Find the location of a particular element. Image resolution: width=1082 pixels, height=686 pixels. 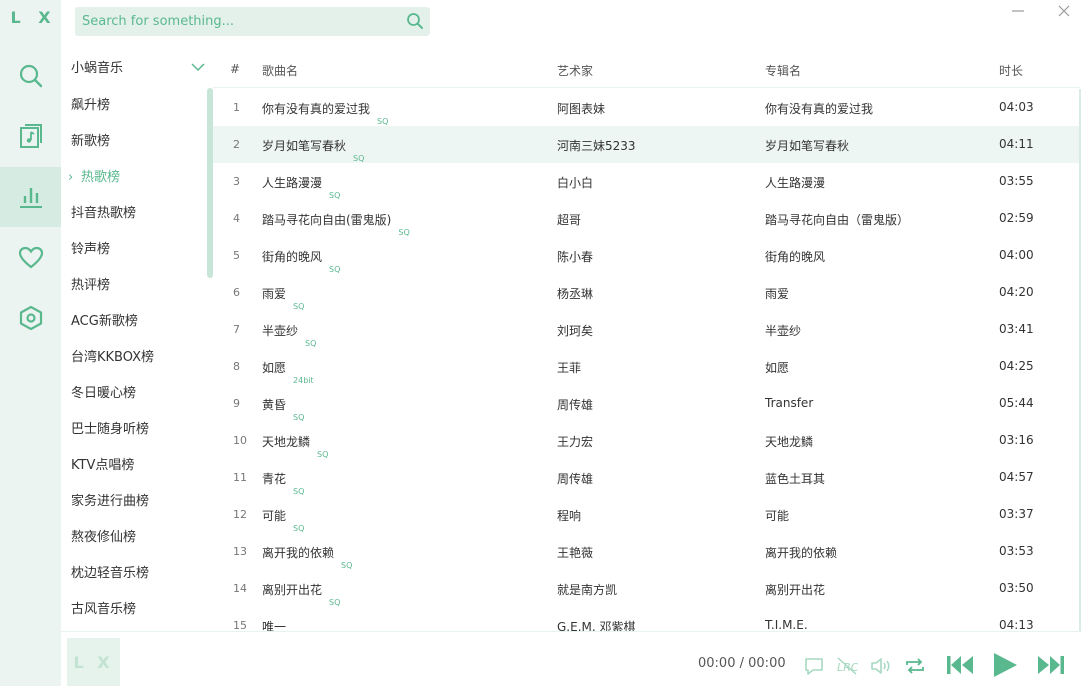

leaderboard-item-label: 家务进行曲榜 is located at coordinates (110, 501).